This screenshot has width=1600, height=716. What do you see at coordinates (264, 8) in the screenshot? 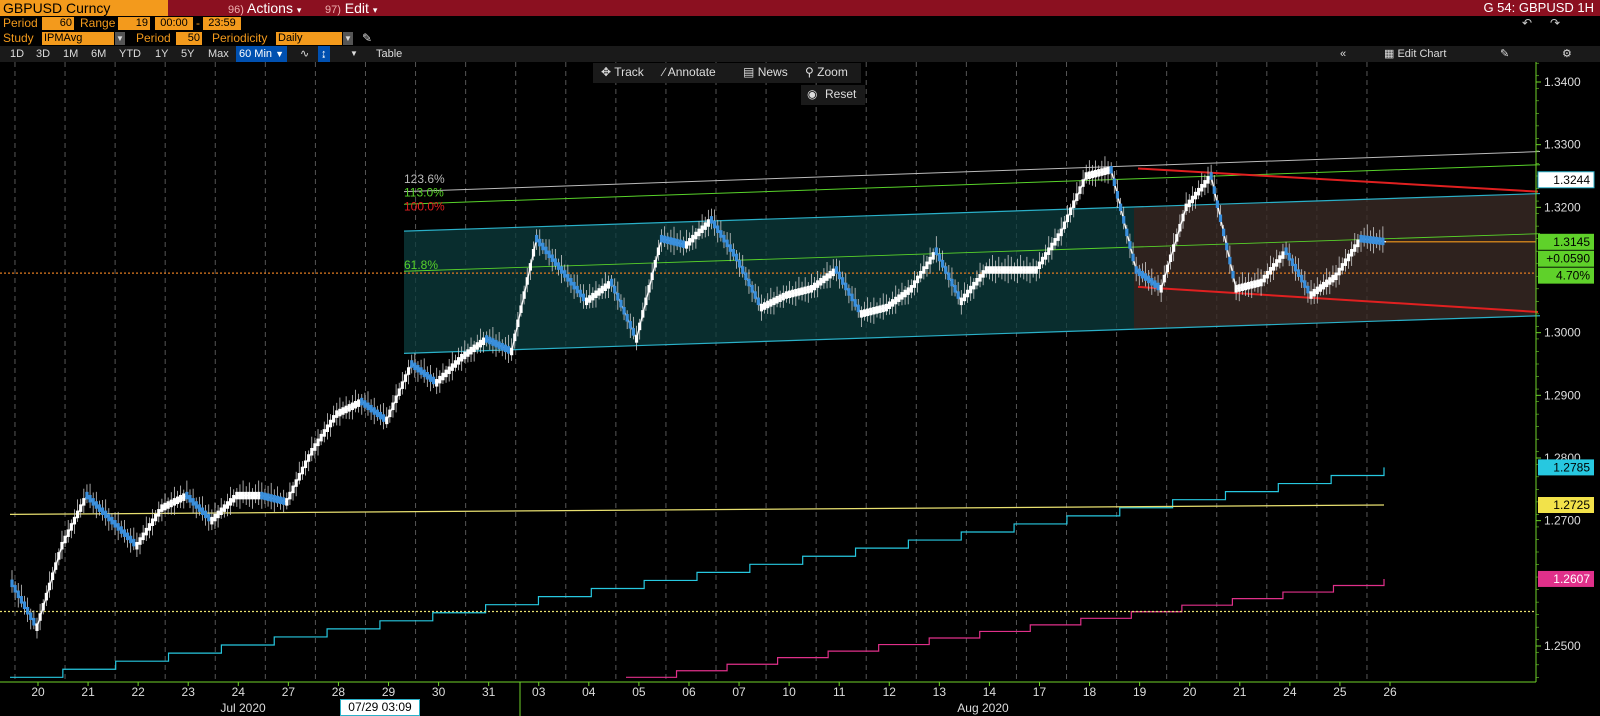
I see `actions-menu: 96) Actions ▾` at bounding box center [264, 8].